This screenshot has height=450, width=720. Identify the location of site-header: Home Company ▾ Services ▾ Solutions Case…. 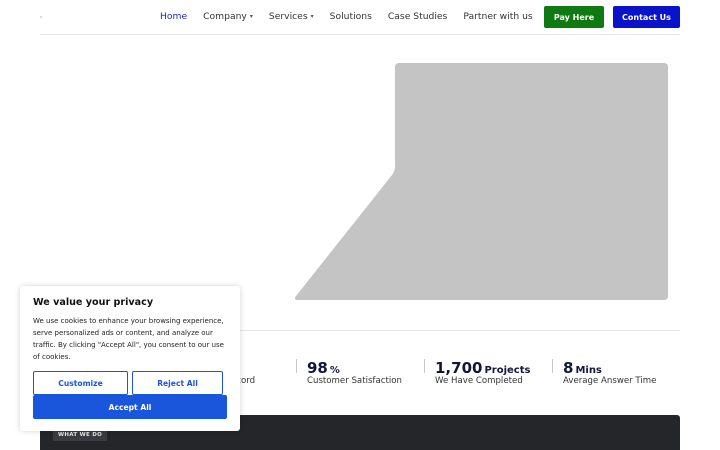
(360, 17).